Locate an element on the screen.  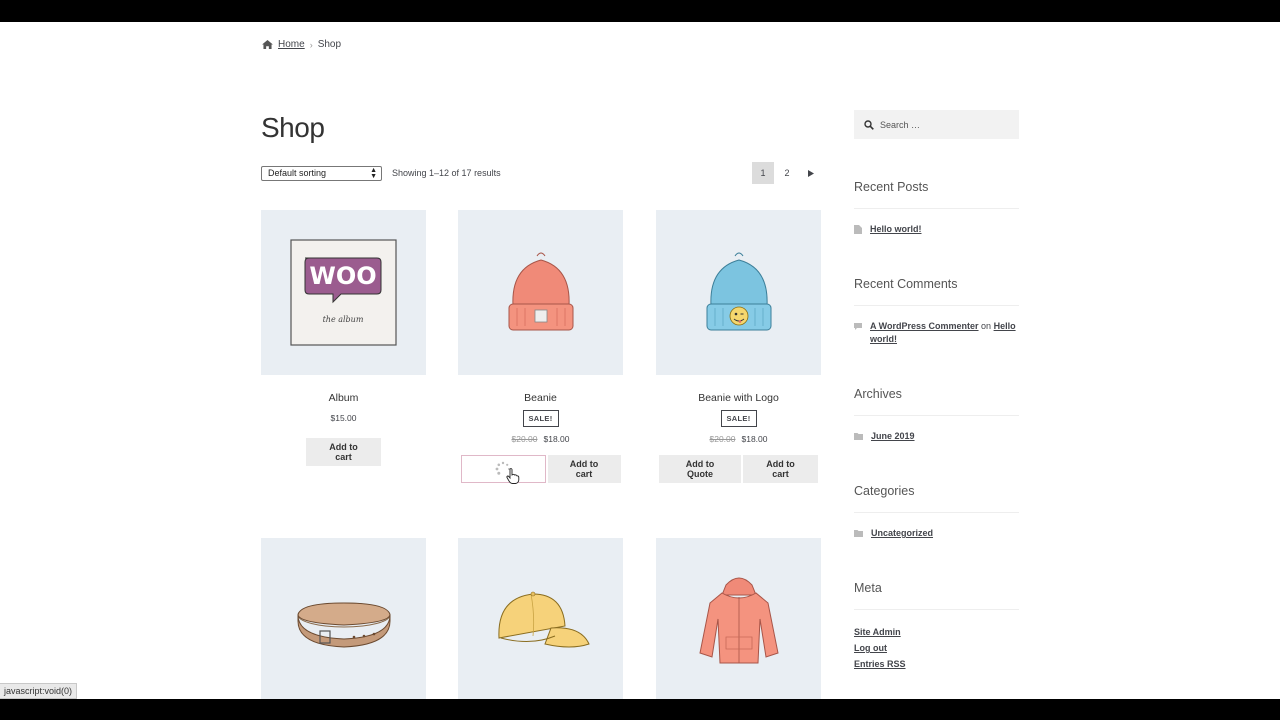
widget-title: Categories is located at coordinates (936, 498).